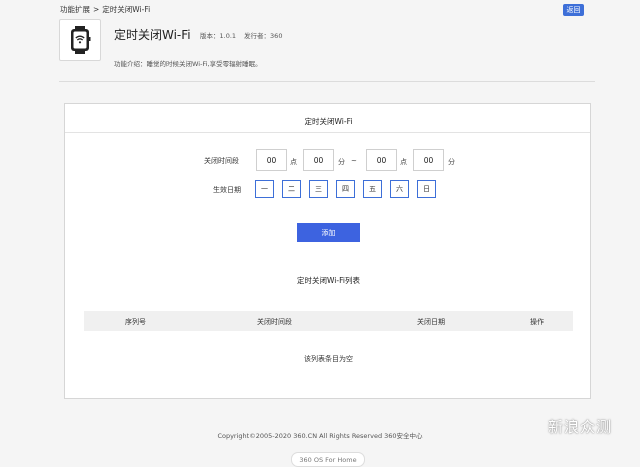 The height and width of the screenshot is (467, 640). What do you see at coordinates (264, 189) in the screenshot?
I see `day-monday: 一` at bounding box center [264, 189].